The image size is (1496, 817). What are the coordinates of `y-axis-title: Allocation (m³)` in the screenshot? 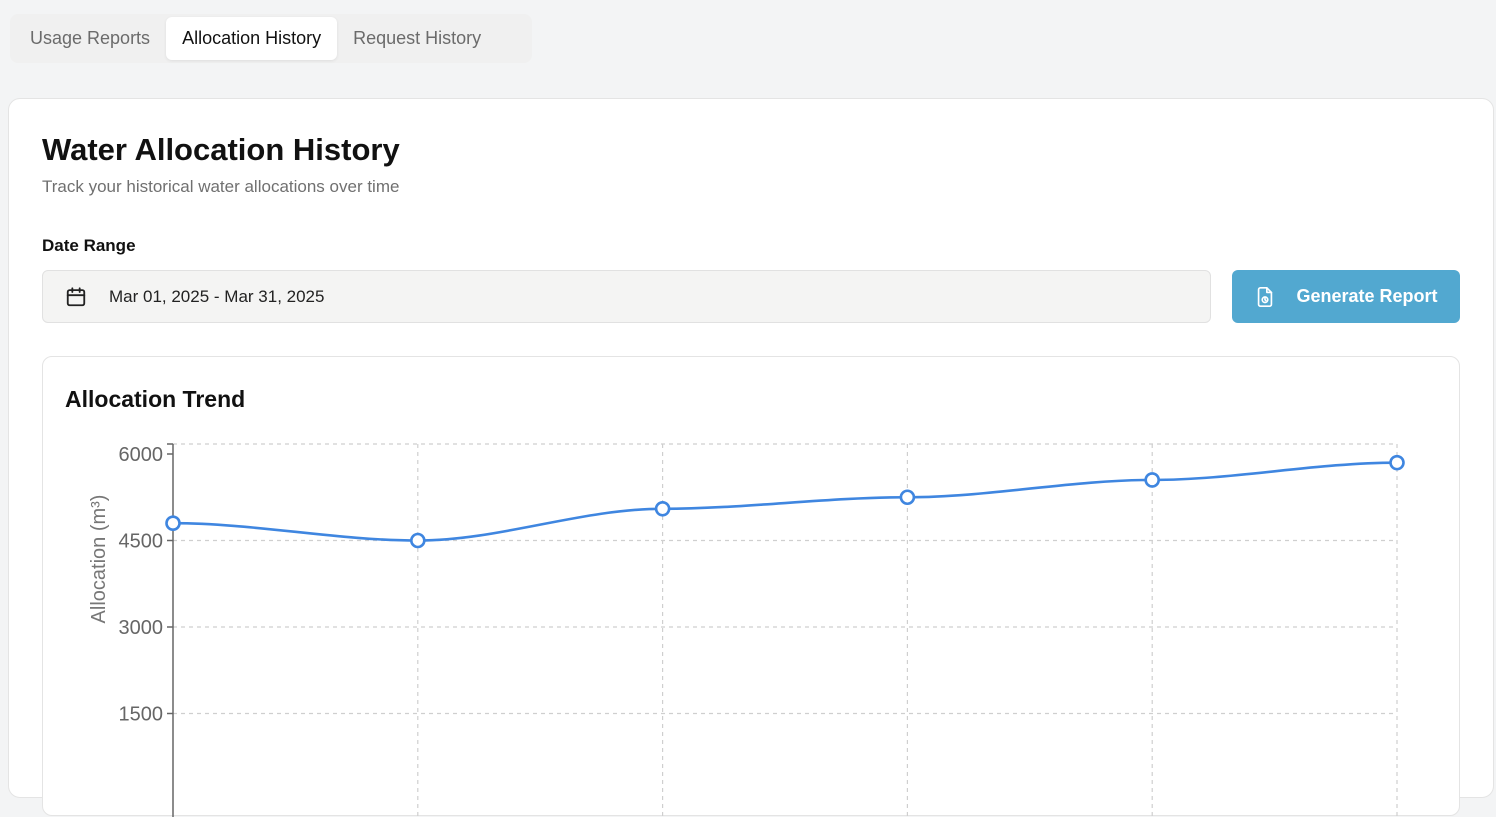 It's located at (99, 559).